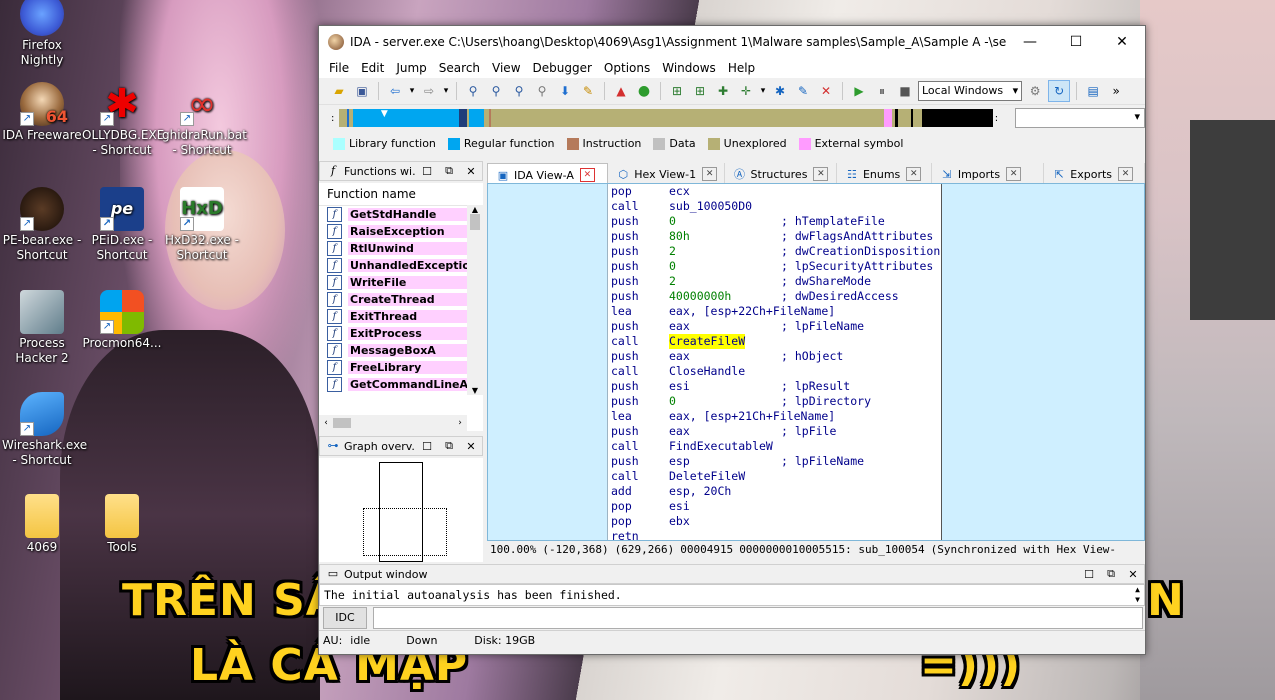 Image resolution: width=1275 pixels, height=700 pixels. I want to click on disasm-line: push 40000000h; dwDesiredAccess, so click(774, 296).